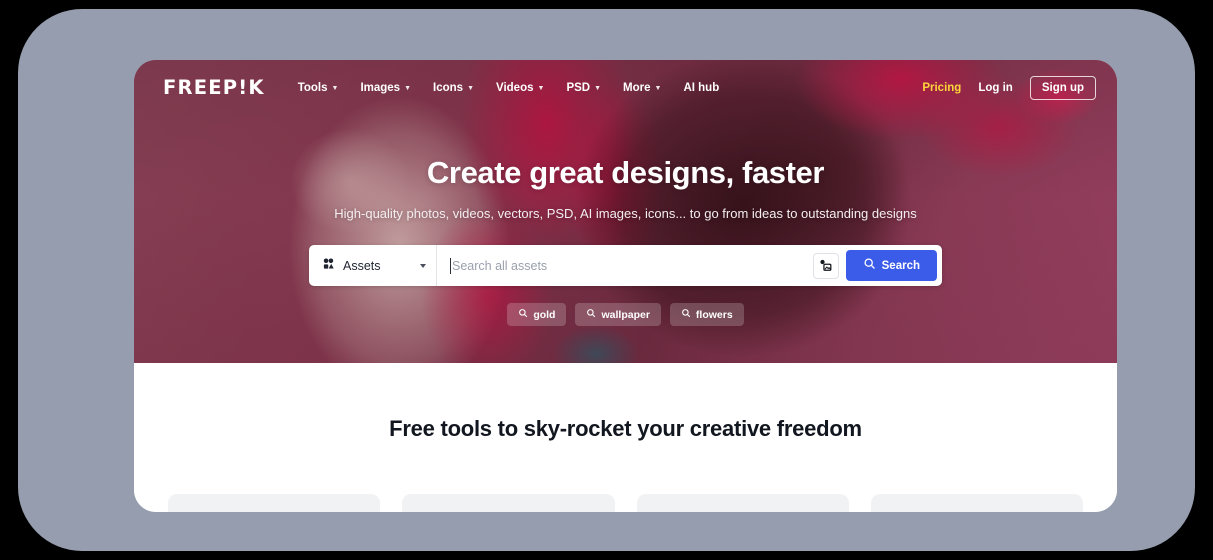 The width and height of the screenshot is (1213, 560). I want to click on suggestion-chip-wallpaper: wallpaper, so click(618, 314).